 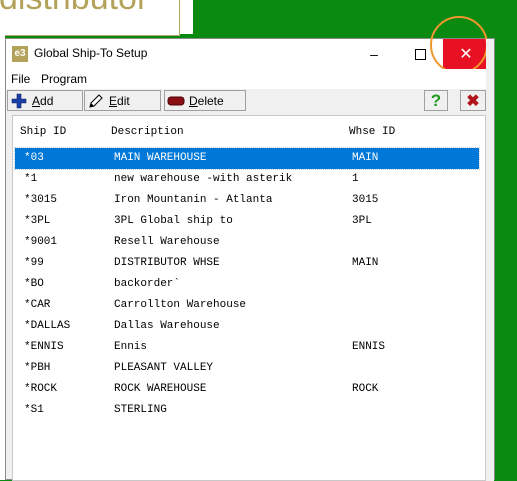 What do you see at coordinates (176, 101) in the screenshot?
I see `eraser-icon` at bounding box center [176, 101].